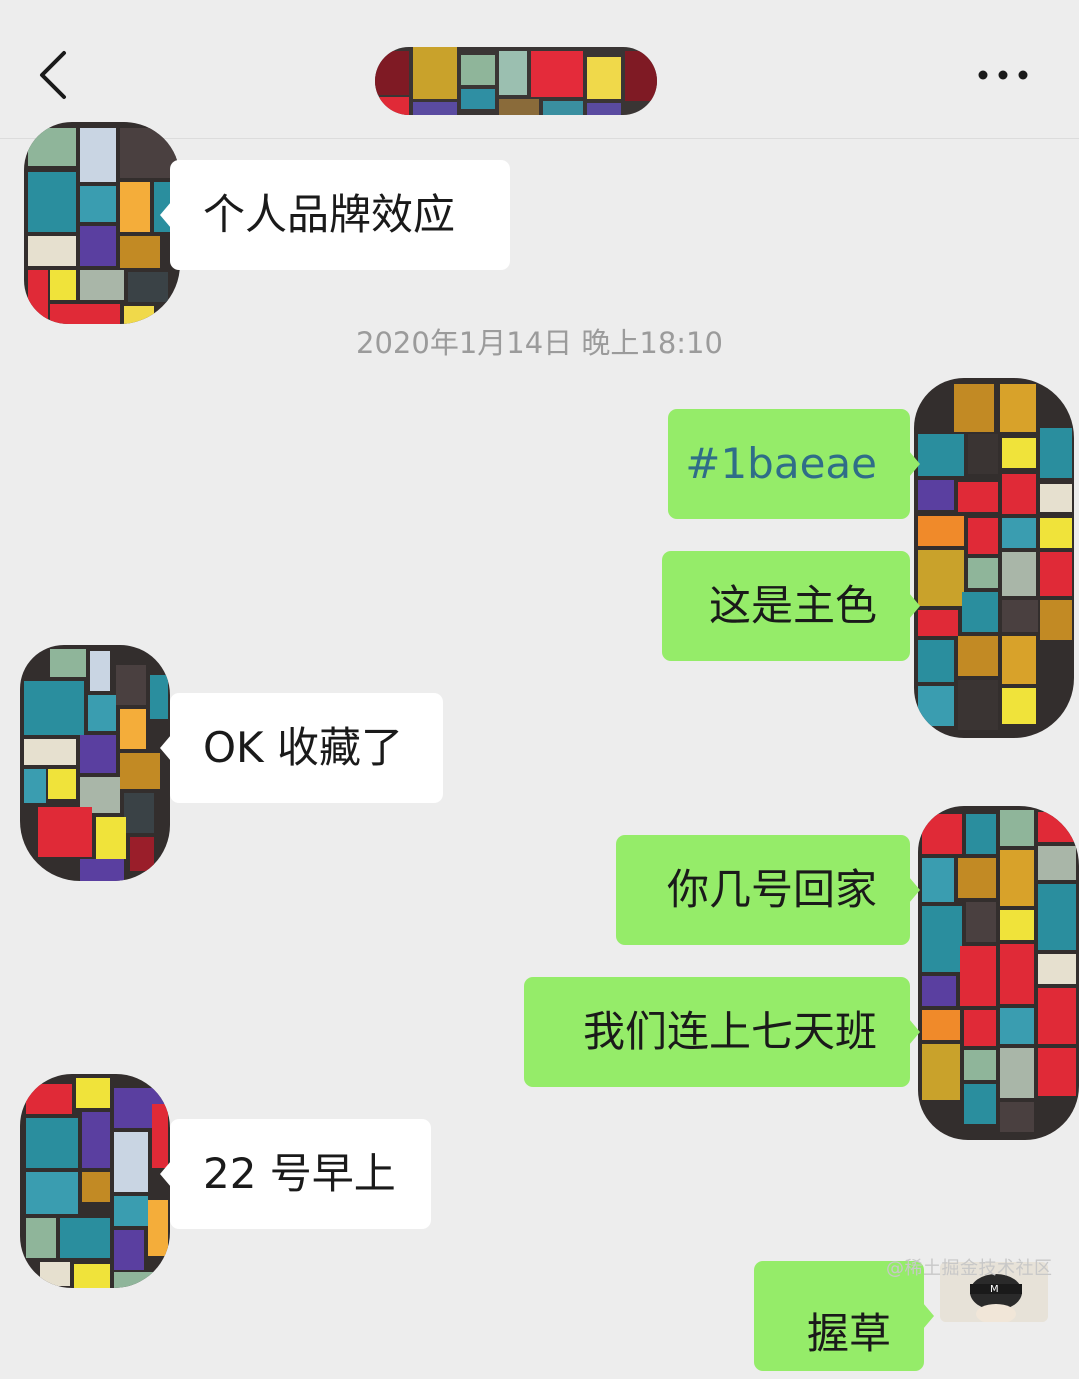 This screenshot has width=1079, height=1379. I want to click on back-button, so click(55, 75).